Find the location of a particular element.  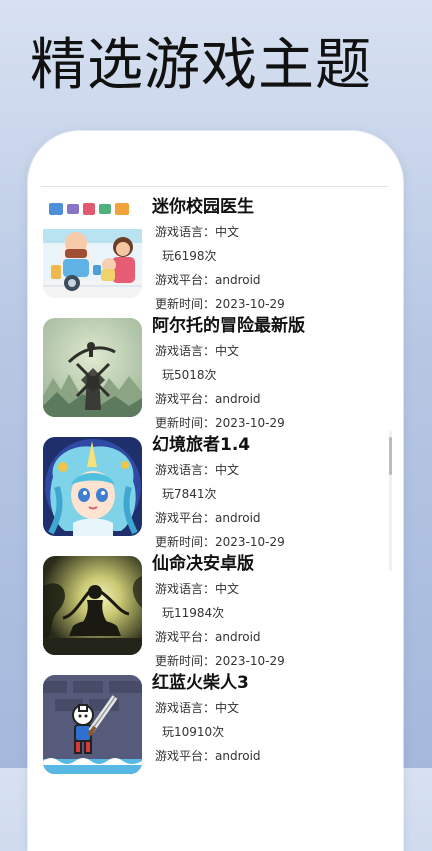

game-item: 红蓝火柴人3 游戏语言：中文 玩10910次 游戏平台：android is located at coordinates (213, 730).